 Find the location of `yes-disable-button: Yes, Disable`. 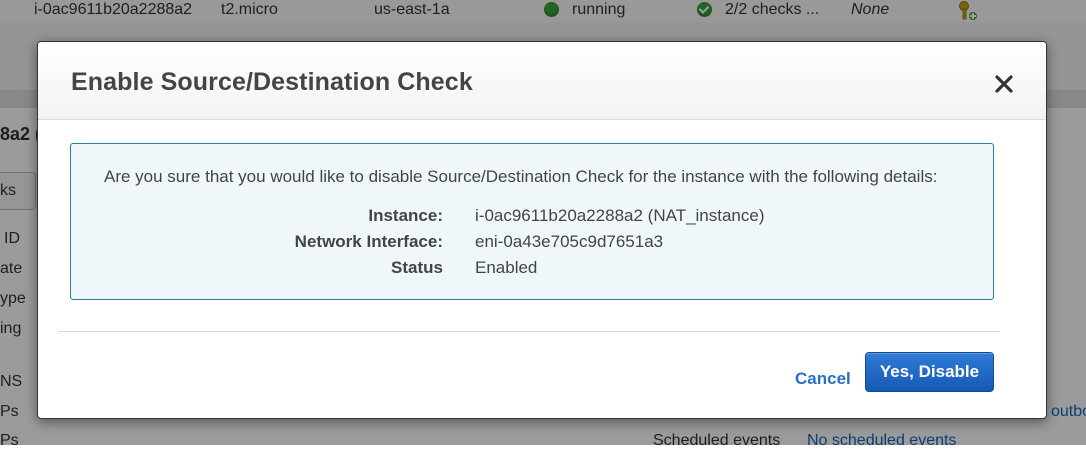

yes-disable-button: Yes, Disable is located at coordinates (929, 372).